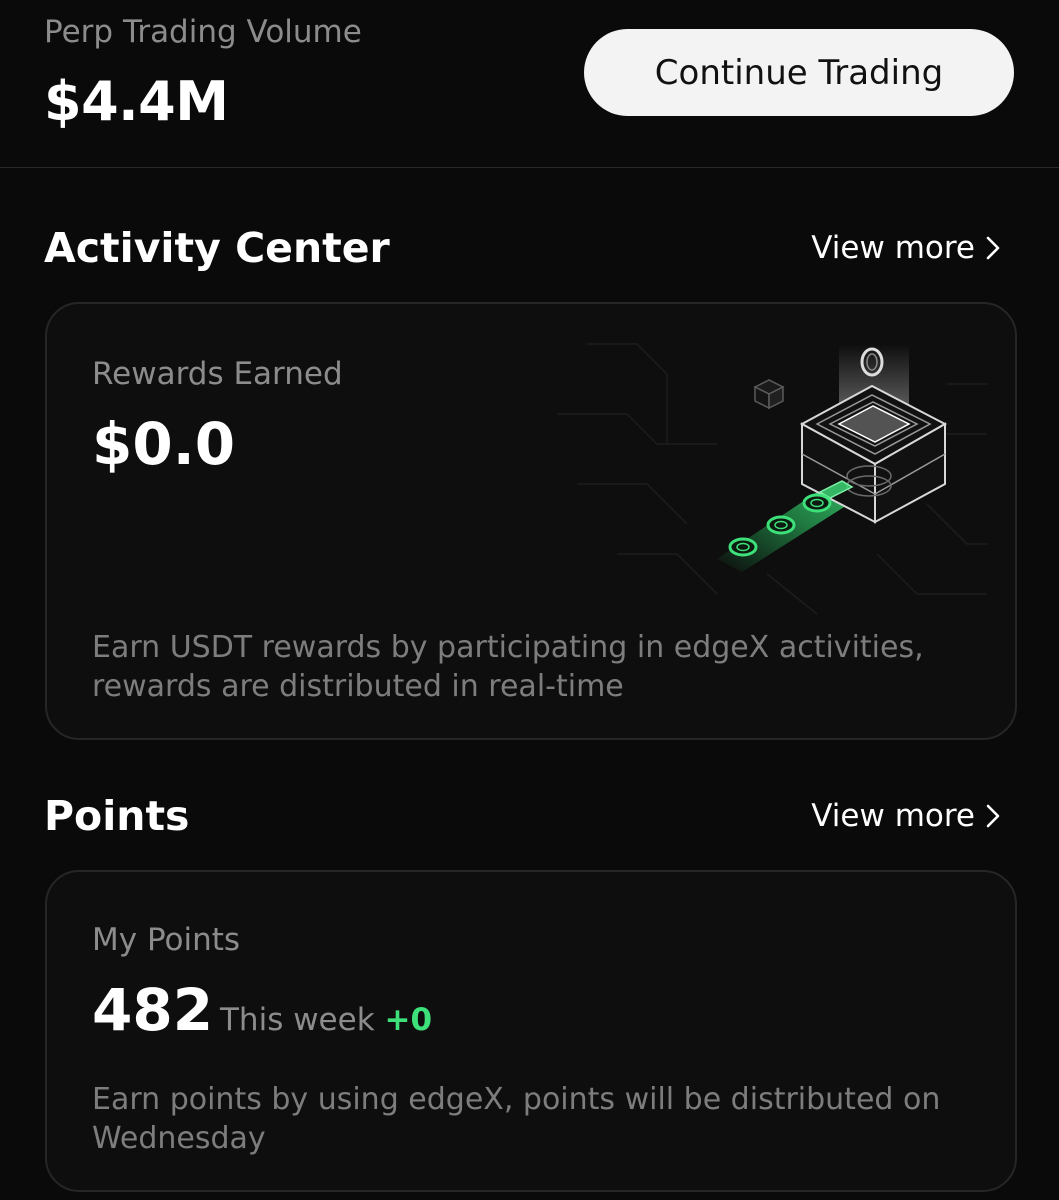  Describe the element at coordinates (166, 940) in the screenshot. I see `my-points-label: My Points` at that location.